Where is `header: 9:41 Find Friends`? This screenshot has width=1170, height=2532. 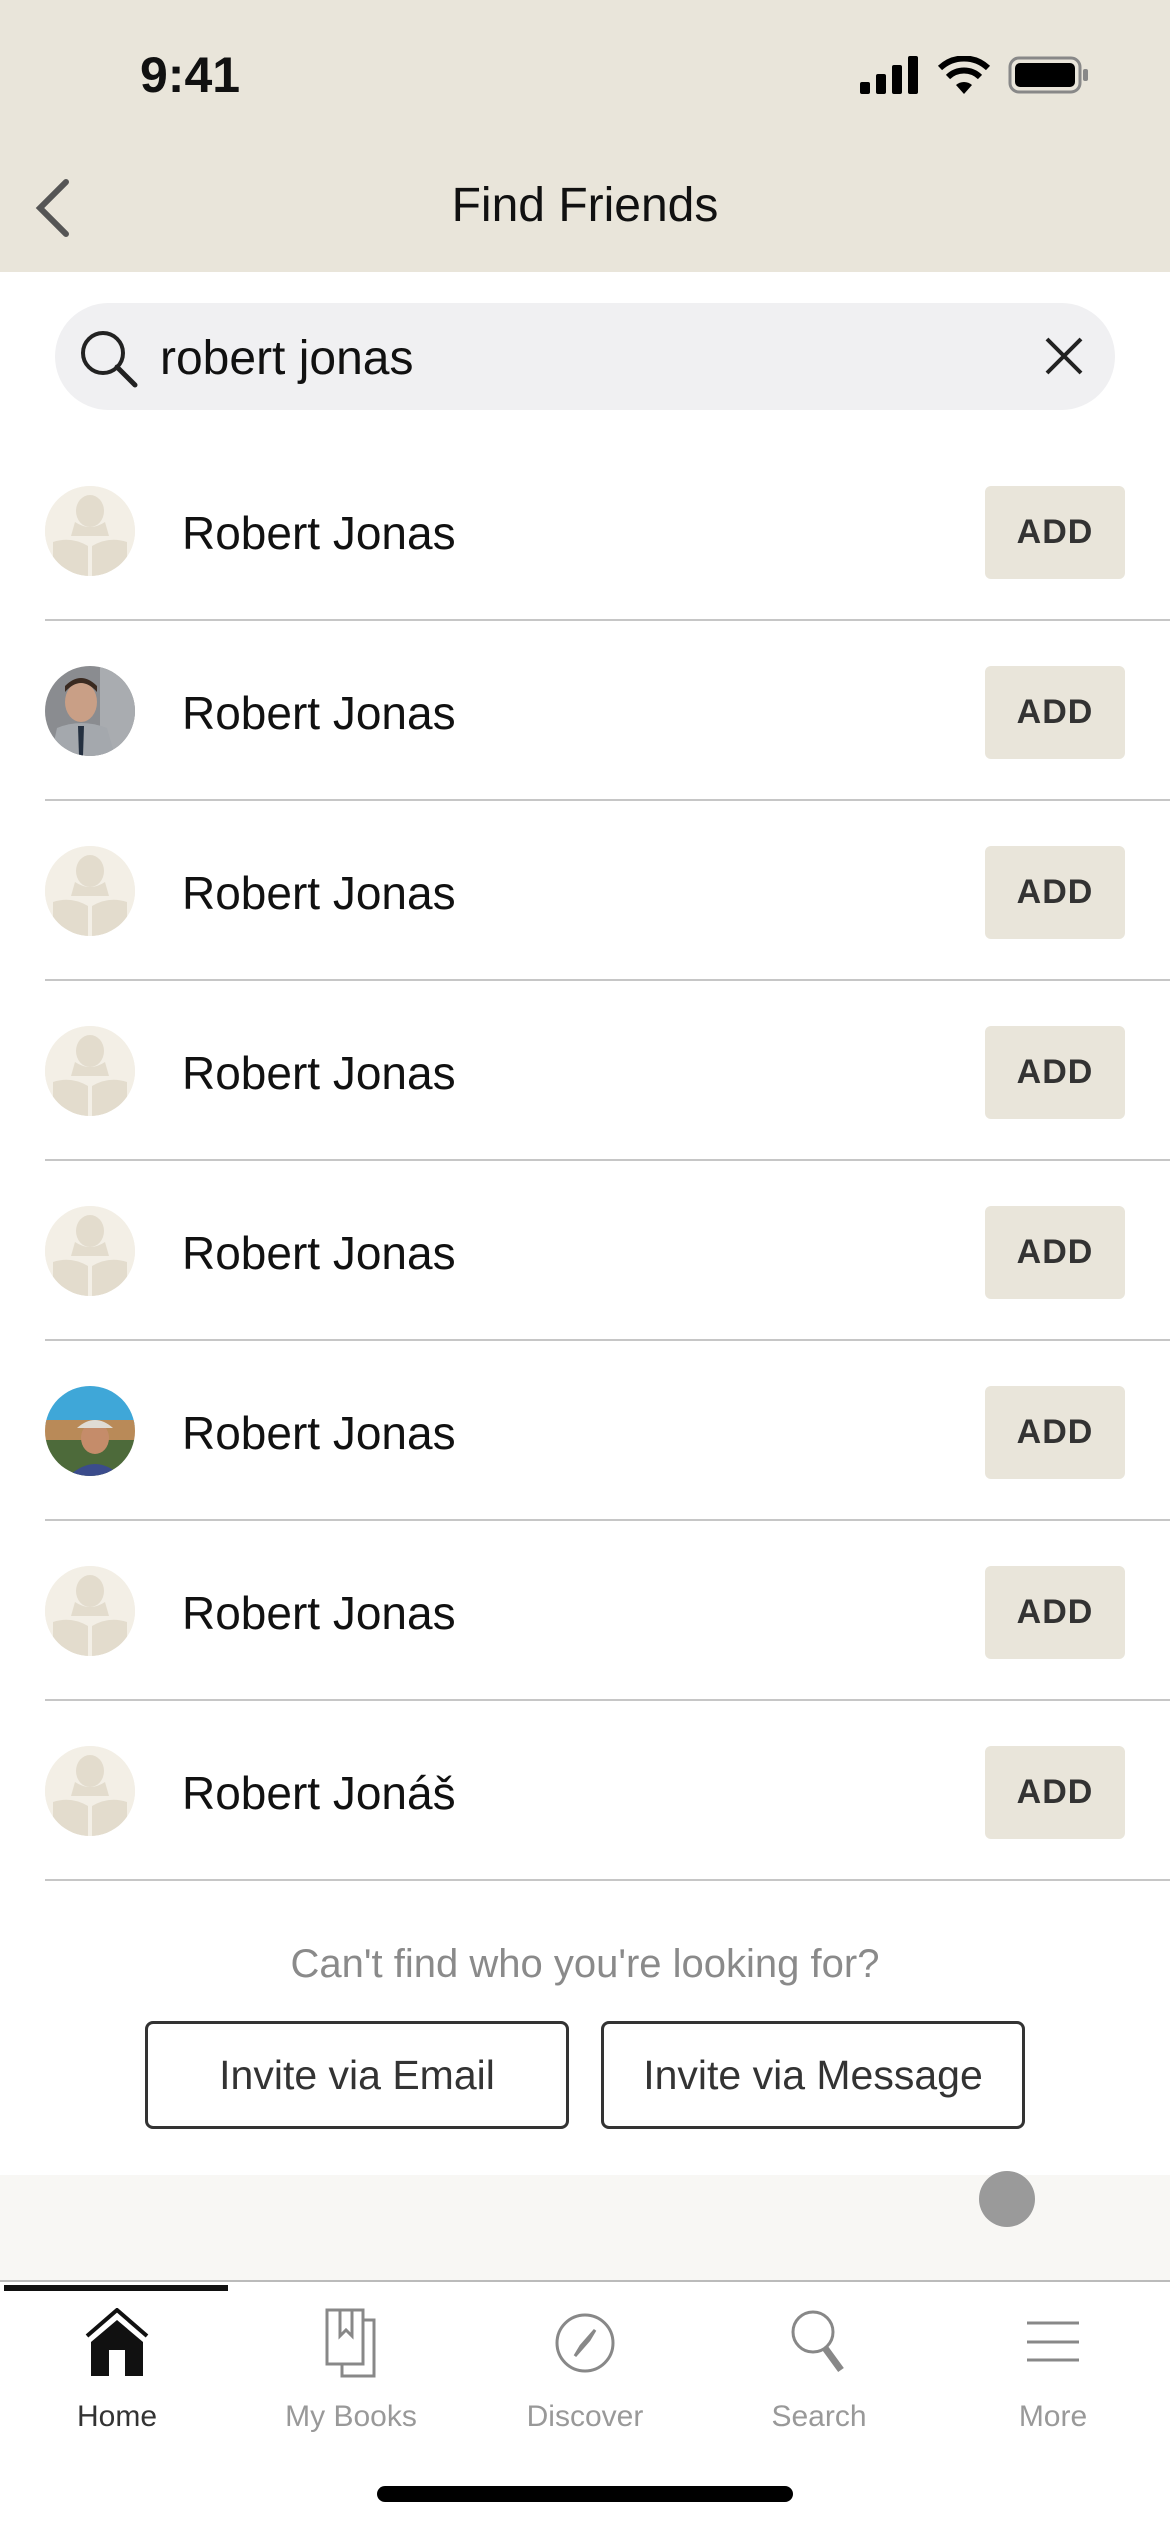 header: 9:41 Find Friends is located at coordinates (585, 136).